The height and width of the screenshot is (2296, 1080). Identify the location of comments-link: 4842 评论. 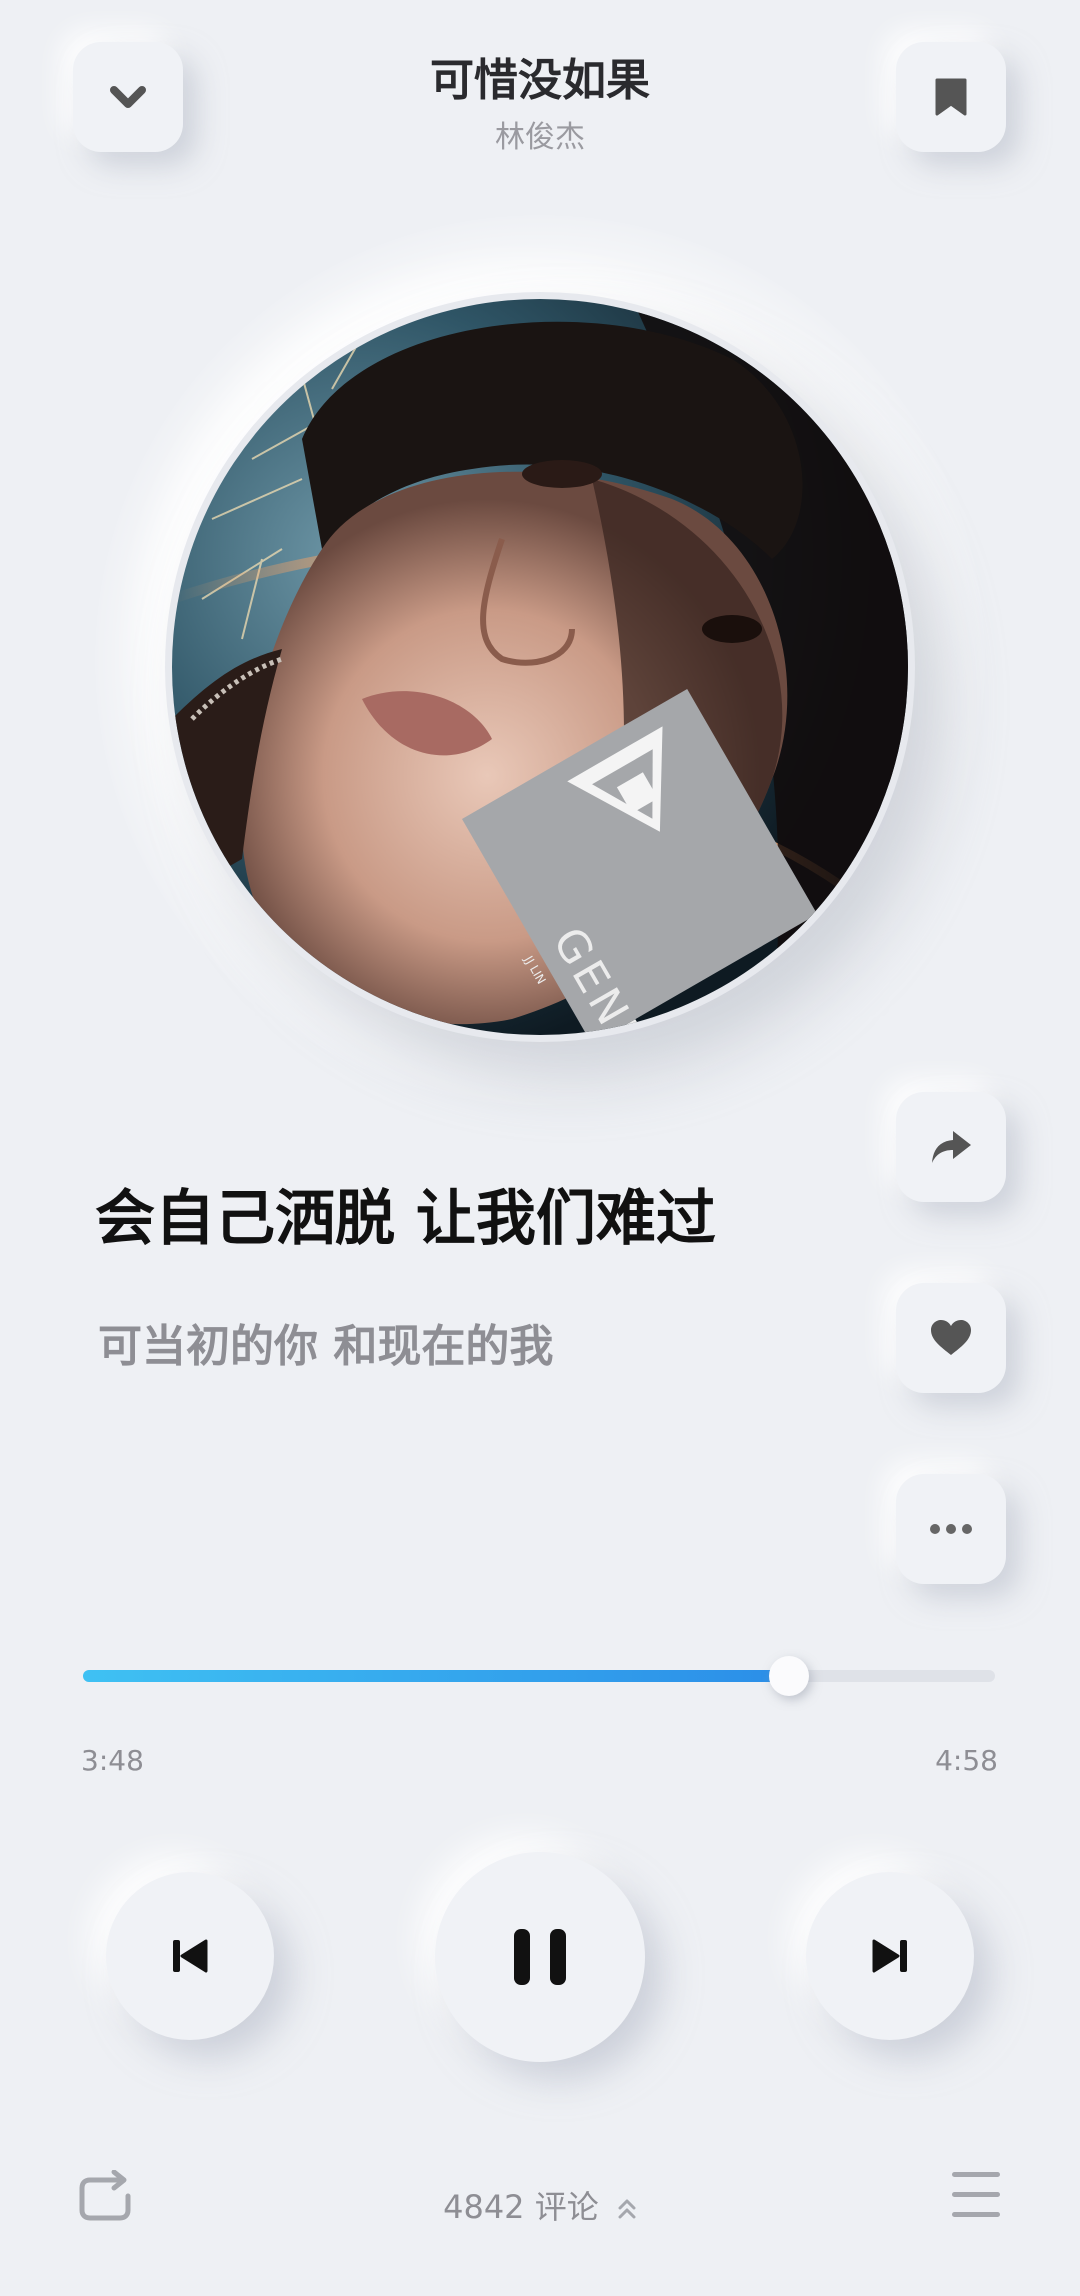
(540, 2205).